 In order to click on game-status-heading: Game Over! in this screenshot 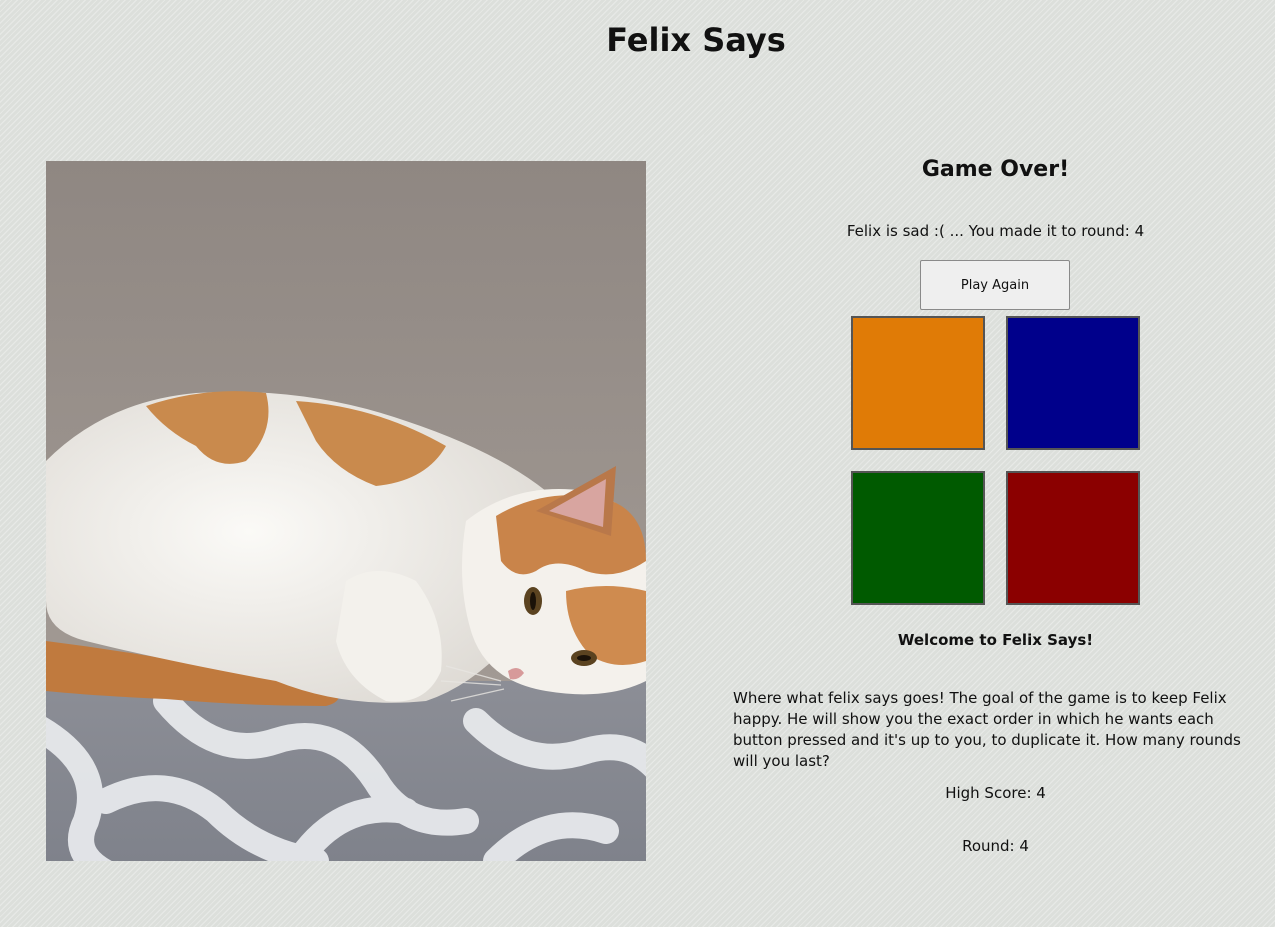, I will do `click(995, 169)`.